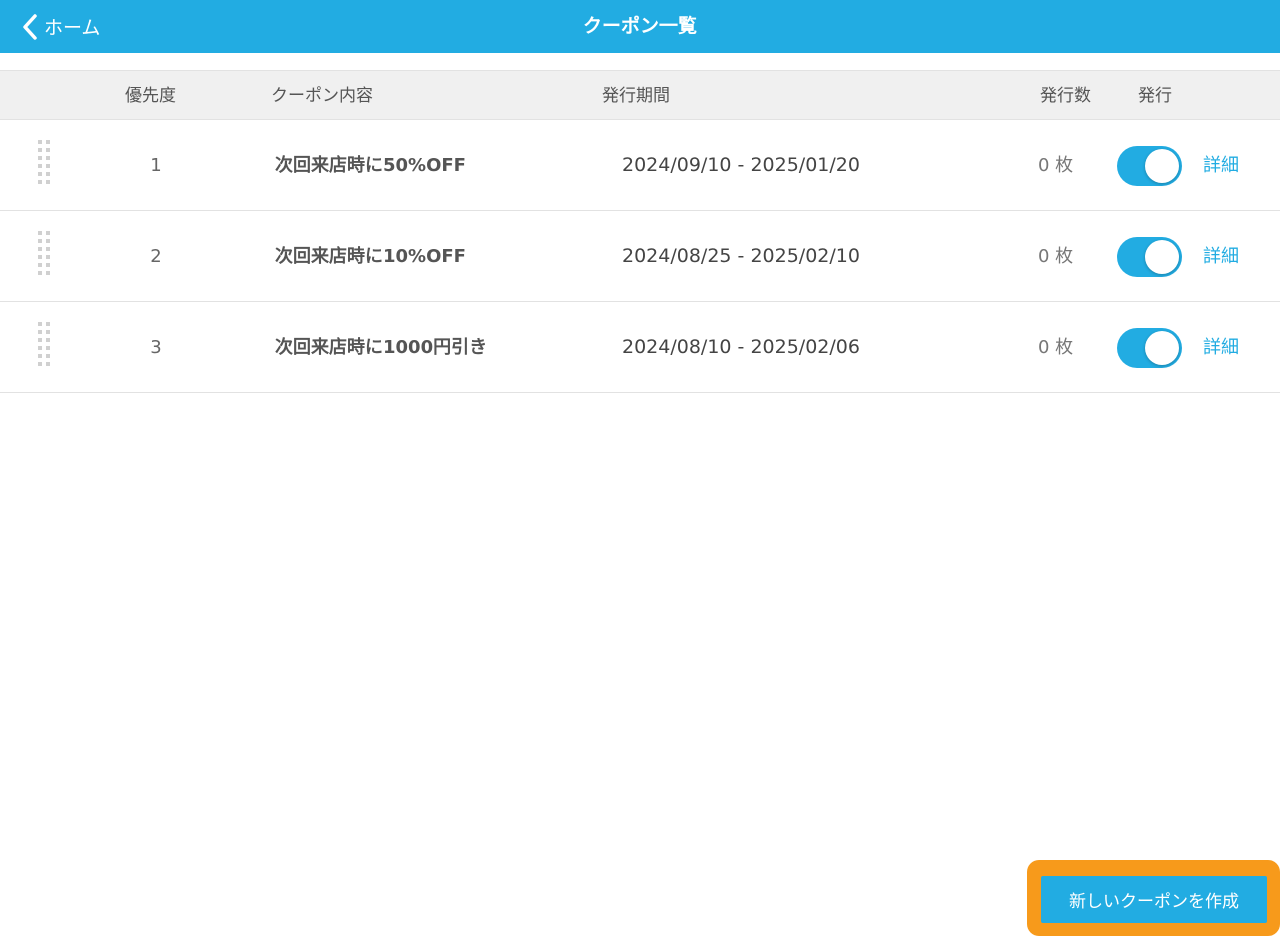 The image size is (1280, 937). I want to click on coupon-priority: 2, so click(156, 256).